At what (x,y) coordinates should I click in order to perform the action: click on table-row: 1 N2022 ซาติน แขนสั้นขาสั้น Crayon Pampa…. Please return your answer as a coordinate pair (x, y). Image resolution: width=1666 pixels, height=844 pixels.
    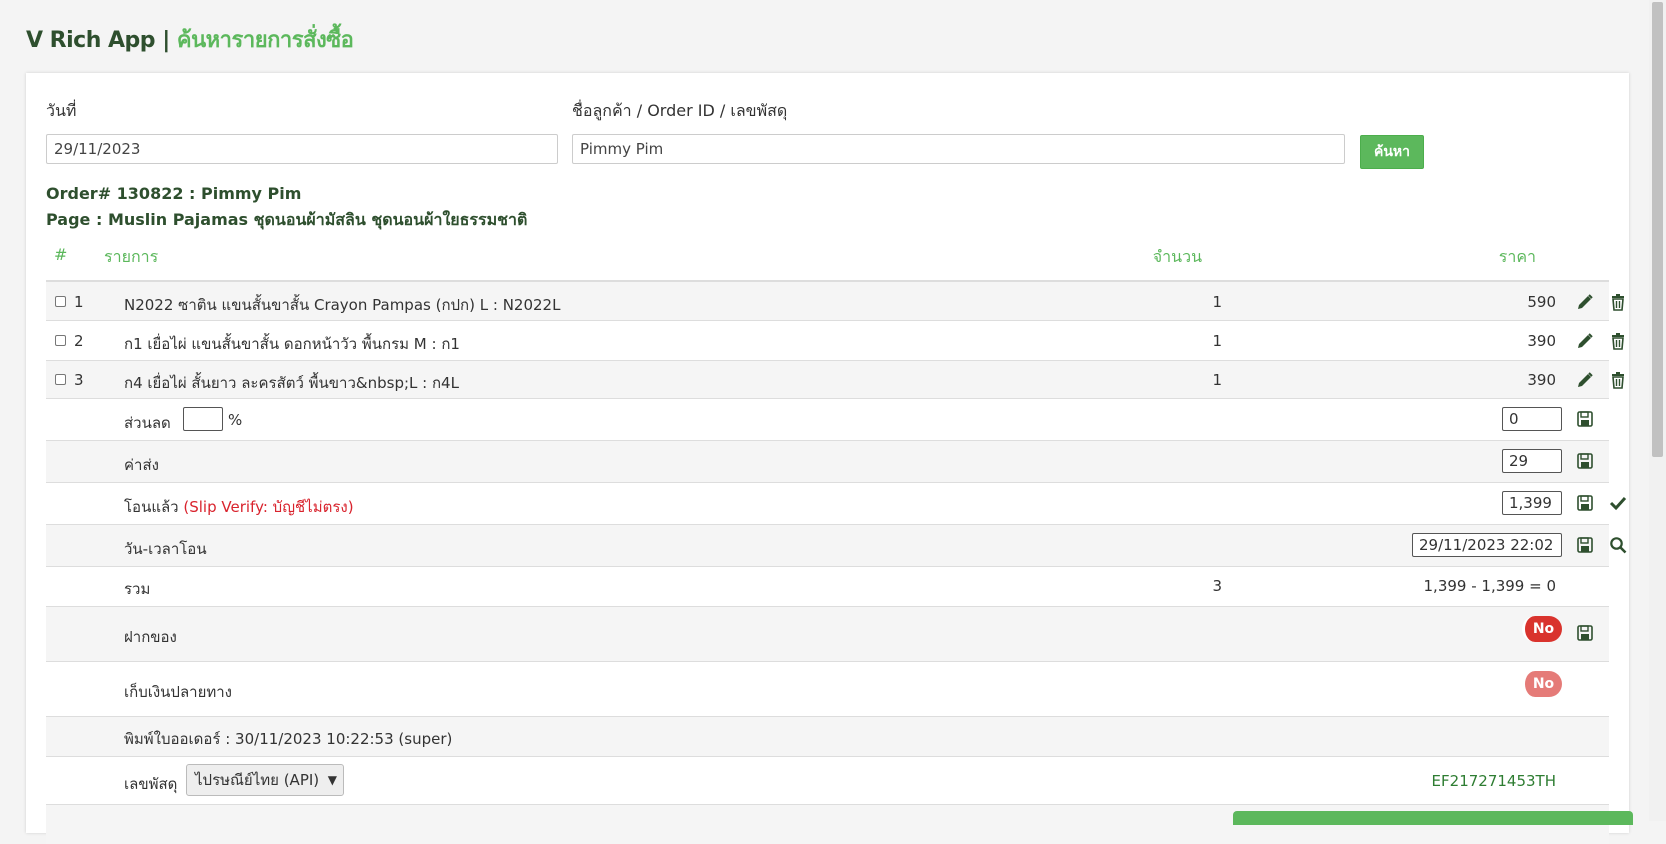
    Looking at the image, I should click on (835, 300).